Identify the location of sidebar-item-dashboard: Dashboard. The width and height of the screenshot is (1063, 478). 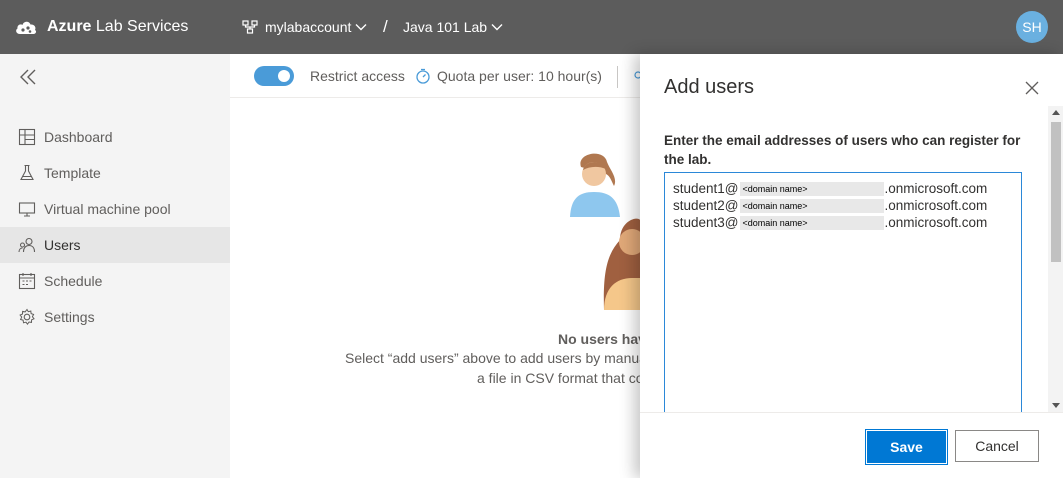
(115, 137).